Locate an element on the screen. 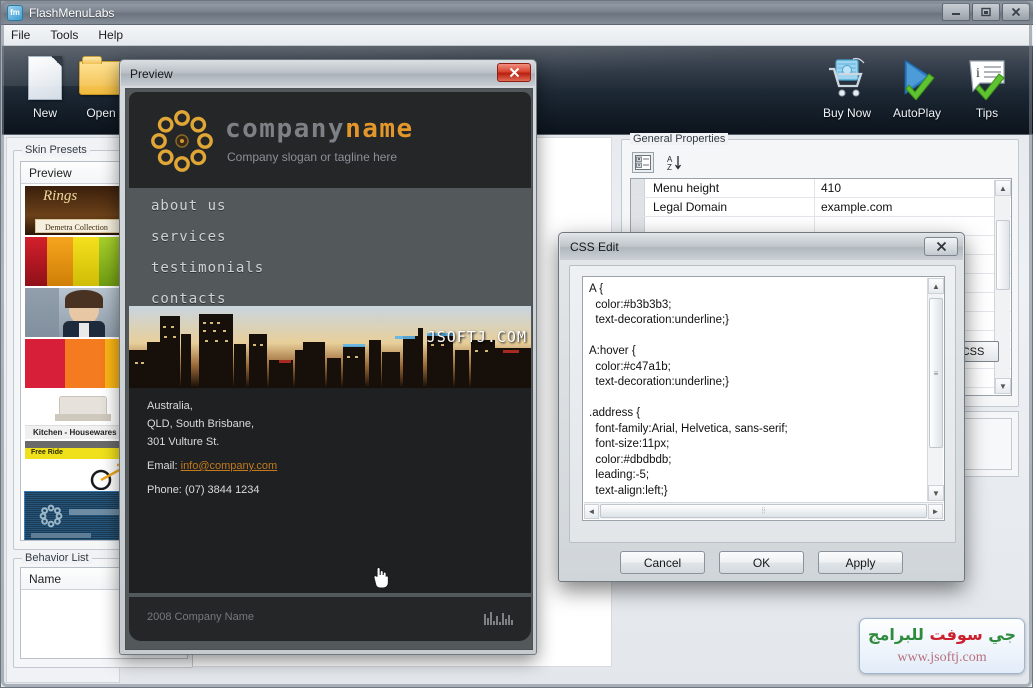 The image size is (1033, 688). nav-item-contacts: contacts is located at coordinates (188, 299).